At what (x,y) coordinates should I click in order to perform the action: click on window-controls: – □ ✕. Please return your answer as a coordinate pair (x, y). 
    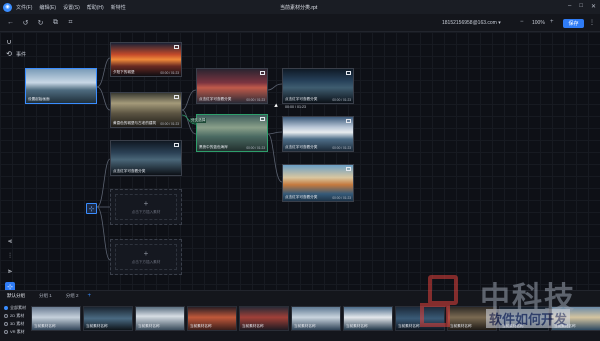
    Looking at the image, I should click on (582, 6).